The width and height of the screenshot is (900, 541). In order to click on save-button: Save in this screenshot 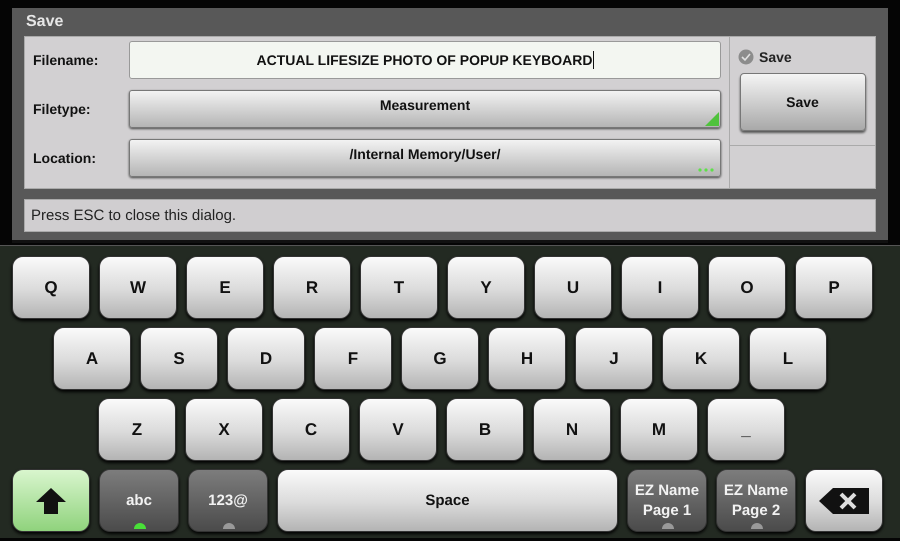, I will do `click(803, 102)`.